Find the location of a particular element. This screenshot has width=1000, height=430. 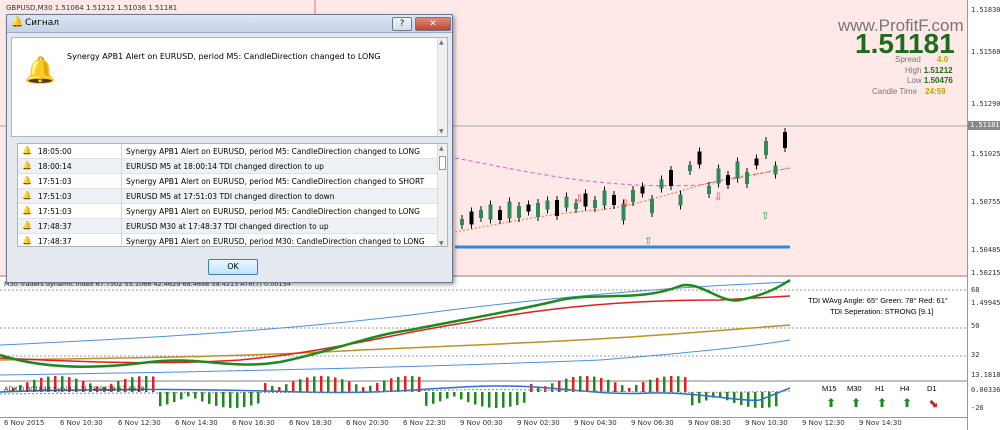

current-price-marker: 1.51181 is located at coordinates (984, 125).